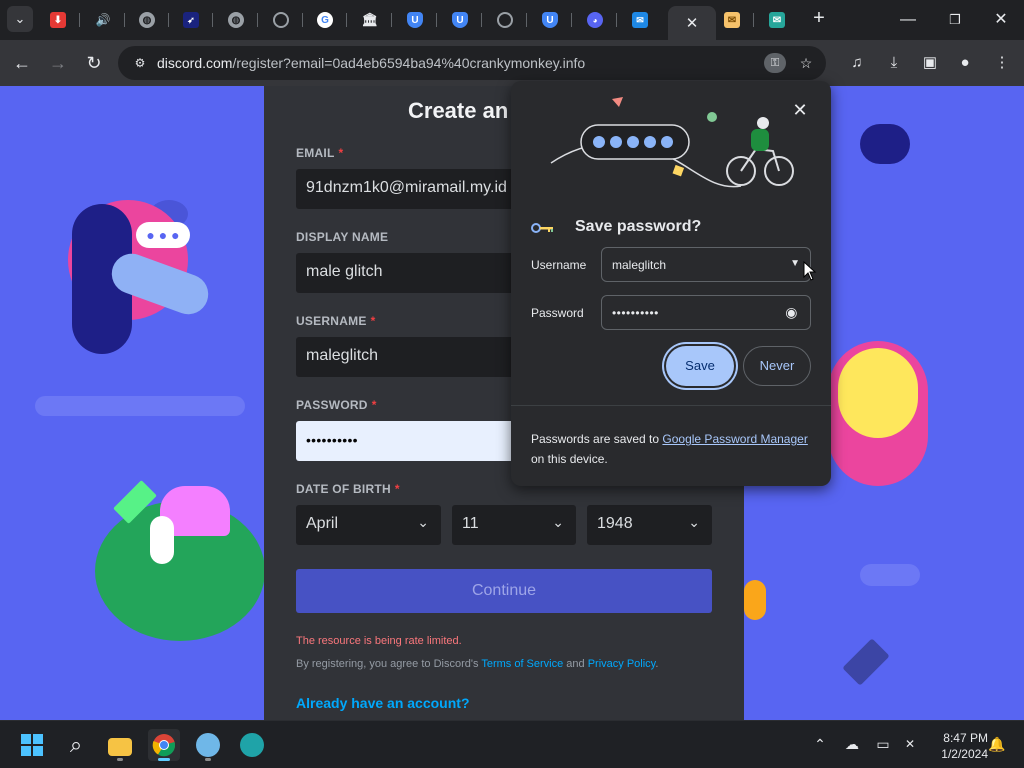  Describe the element at coordinates (470, 523) in the screenshot. I see `dob-day-value: 11` at that location.